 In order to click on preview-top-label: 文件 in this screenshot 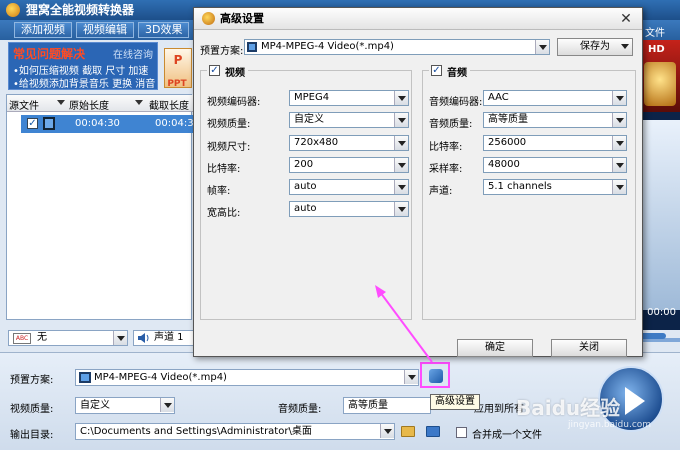, I will do `click(655, 33)`.